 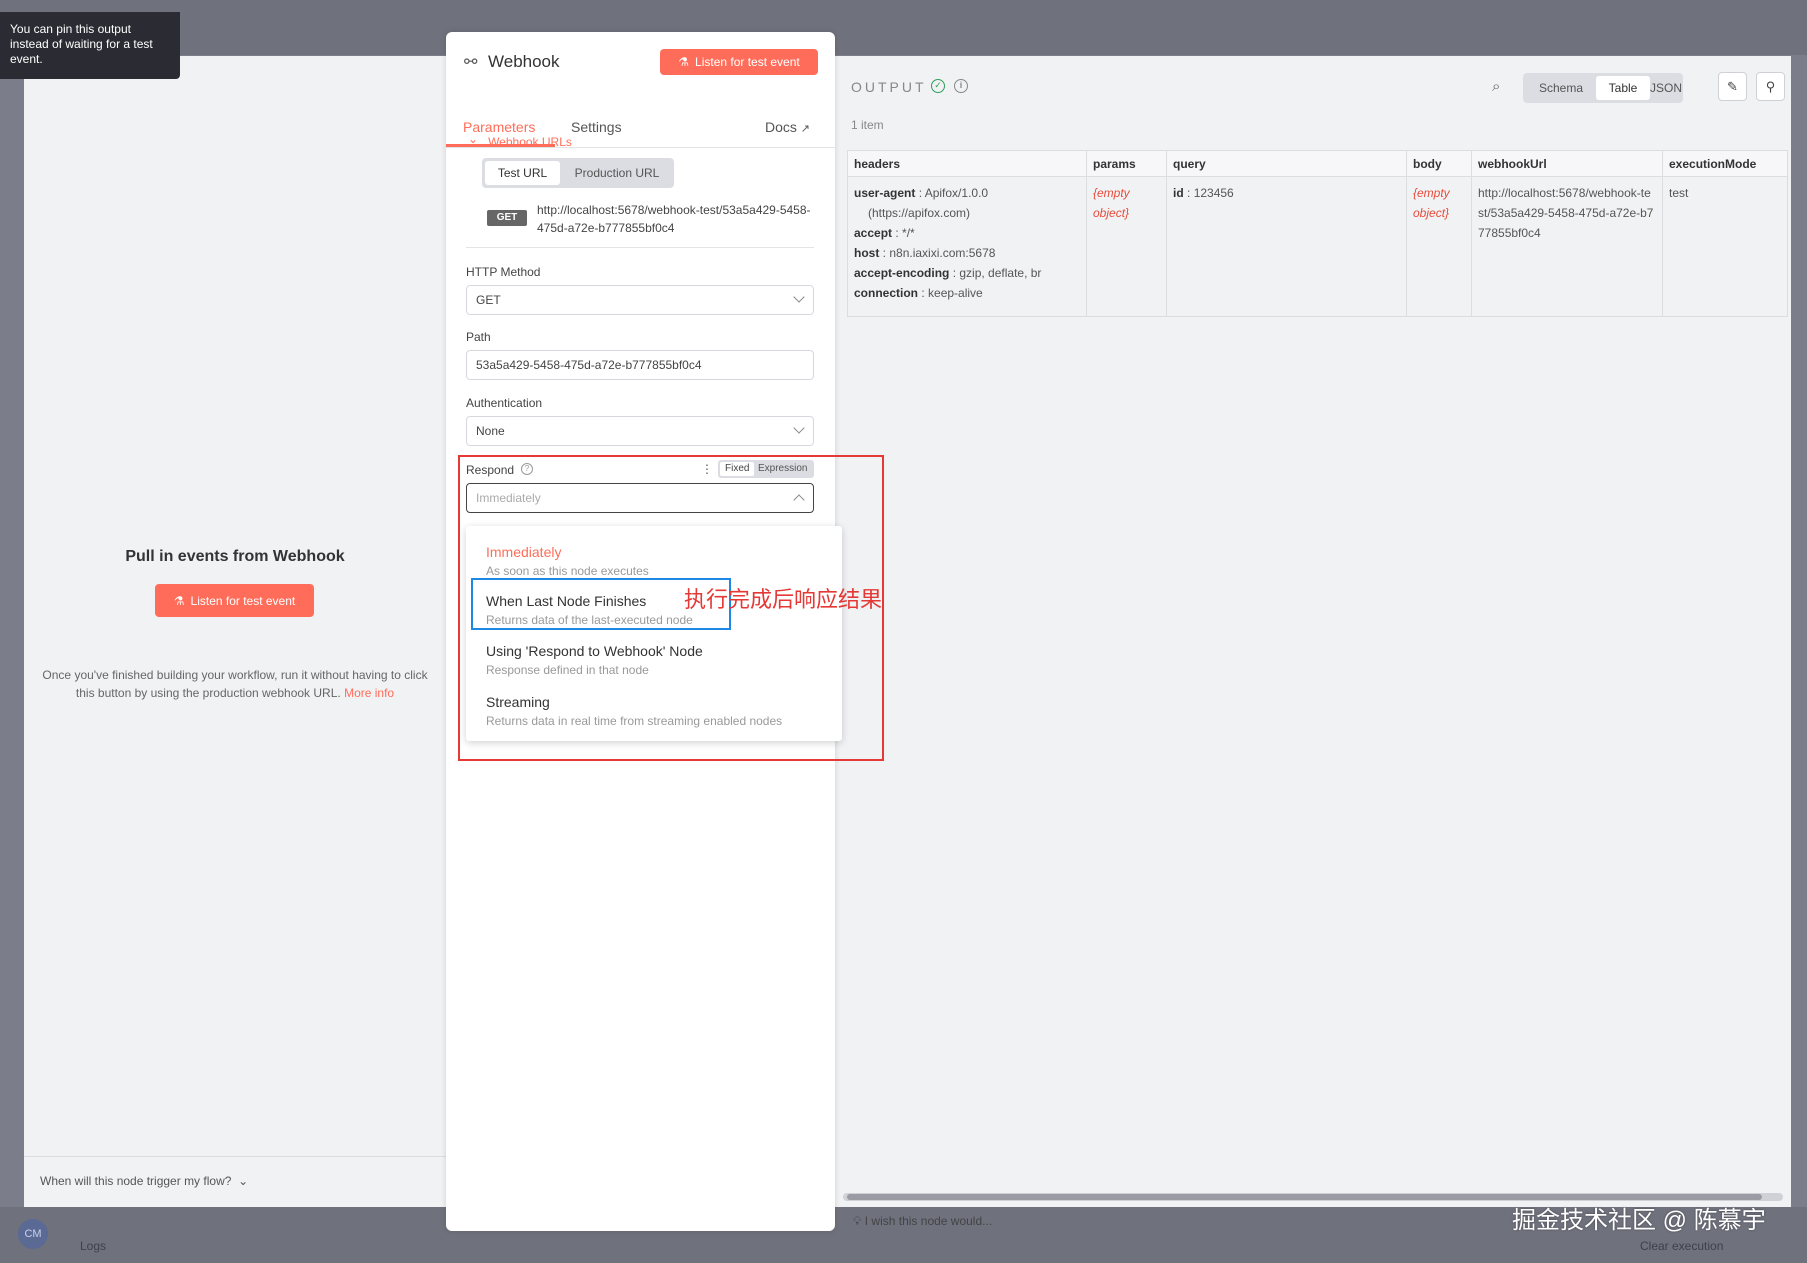 I want to click on execution-mode-value: test, so click(x=1679, y=193).